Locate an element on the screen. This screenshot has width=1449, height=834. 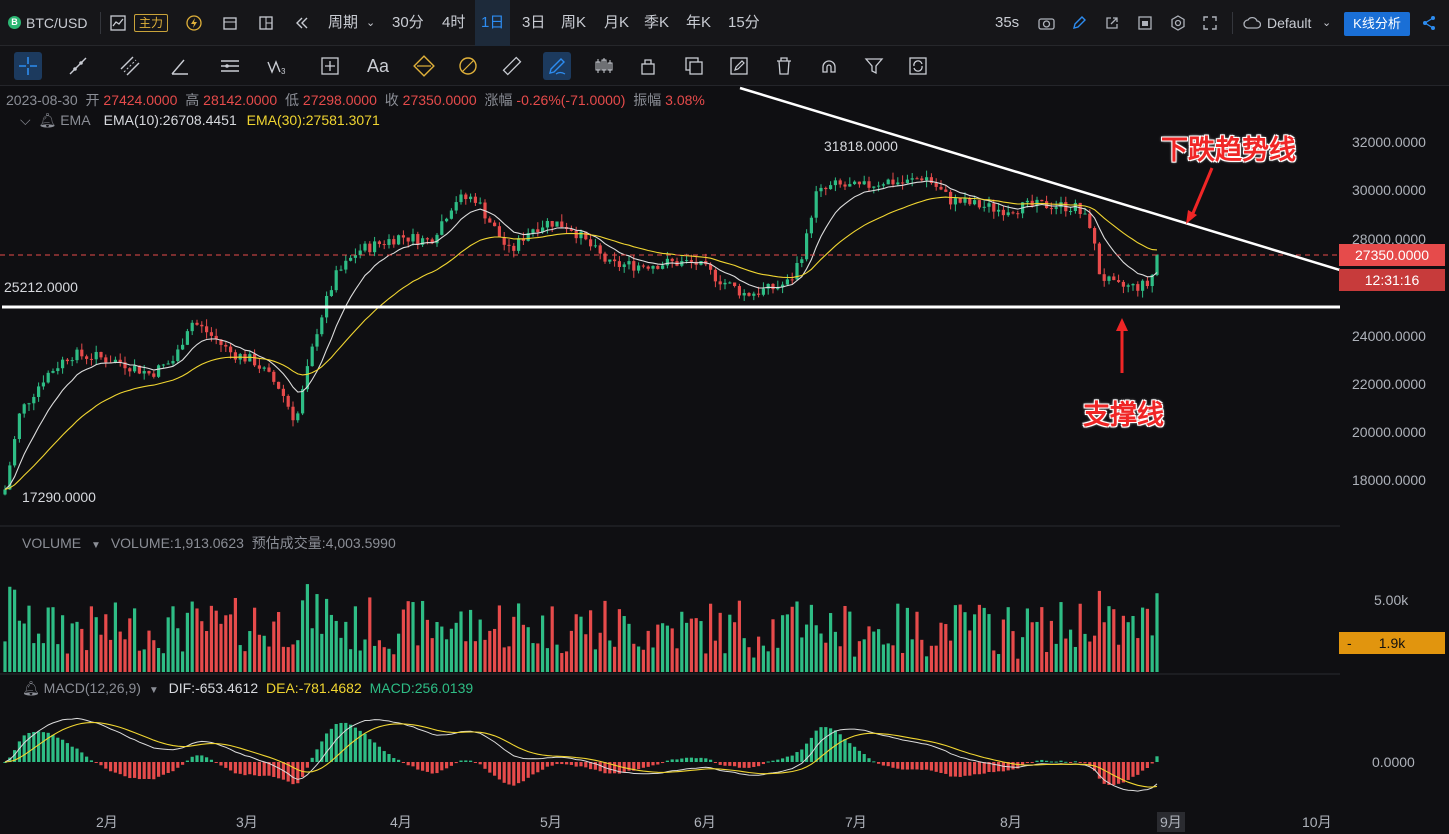
trendline-icon is located at coordinates (78, 66).